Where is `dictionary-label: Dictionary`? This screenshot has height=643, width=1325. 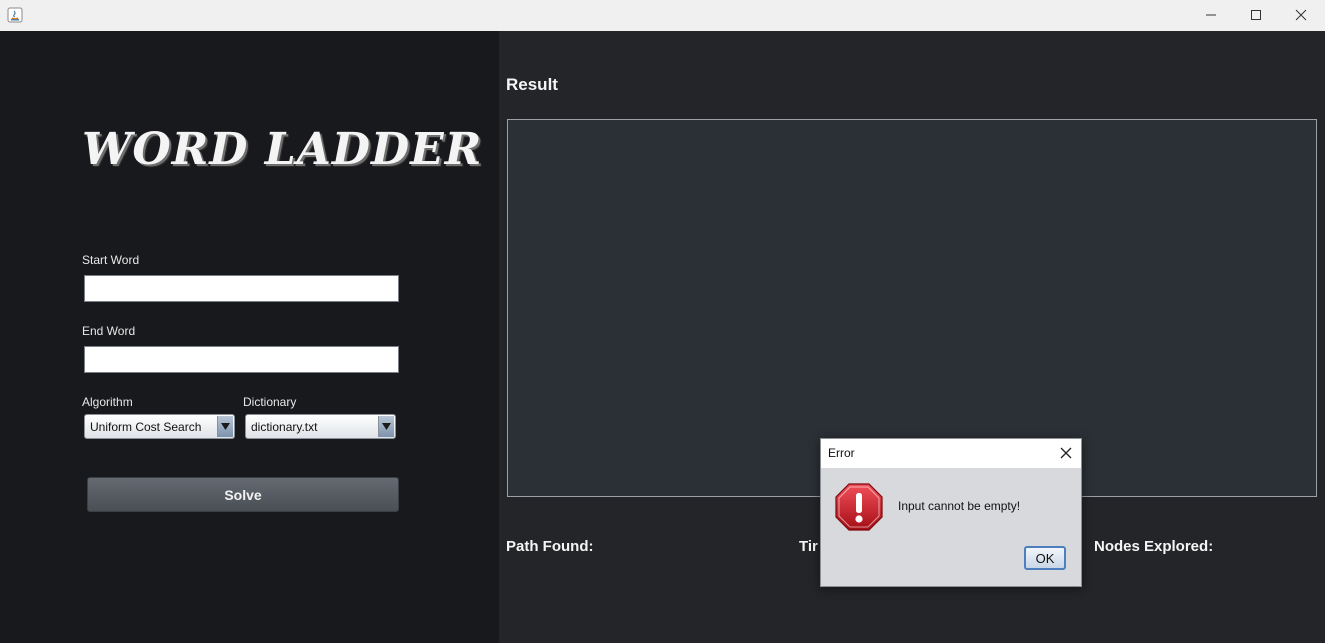 dictionary-label: Dictionary is located at coordinates (270, 402).